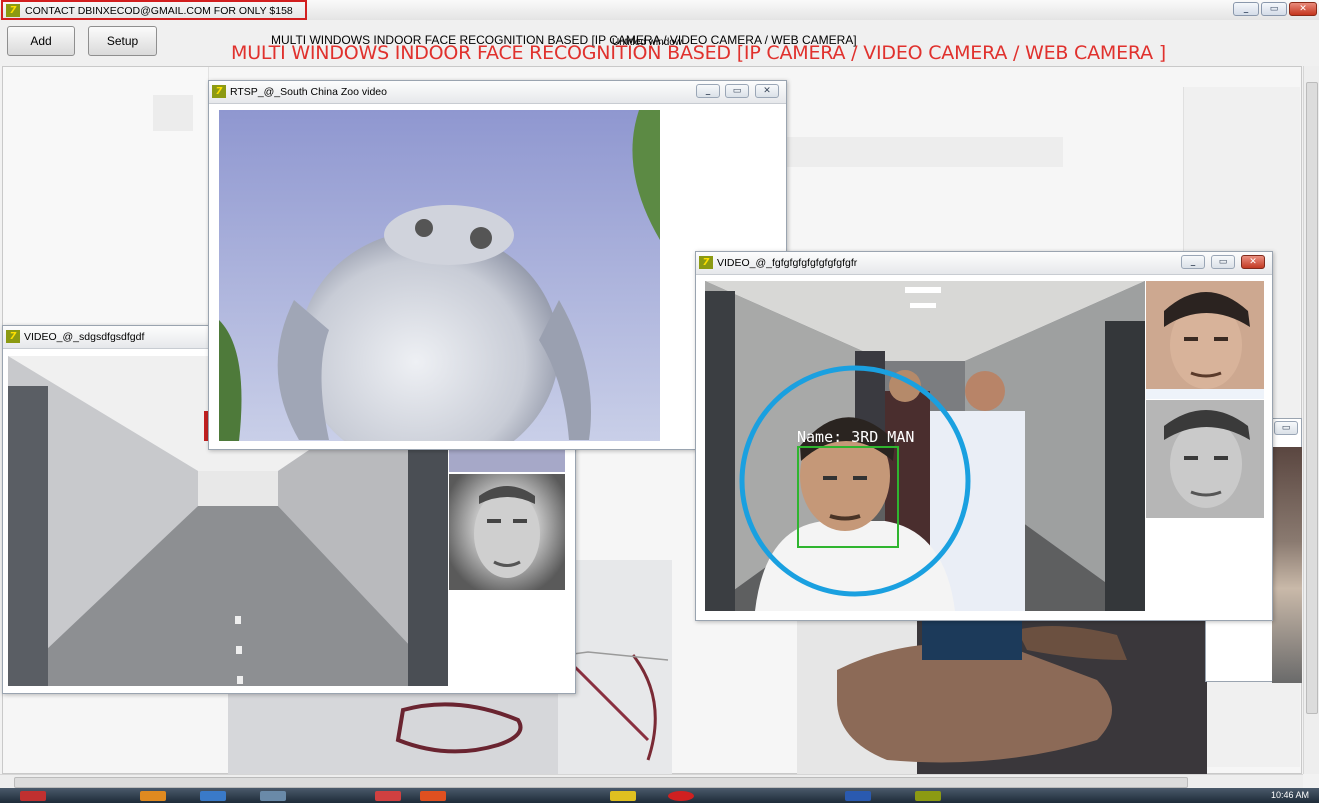 The width and height of the screenshot is (1319, 803). I want to click on taskbar: 10:46 AM, so click(659, 795).